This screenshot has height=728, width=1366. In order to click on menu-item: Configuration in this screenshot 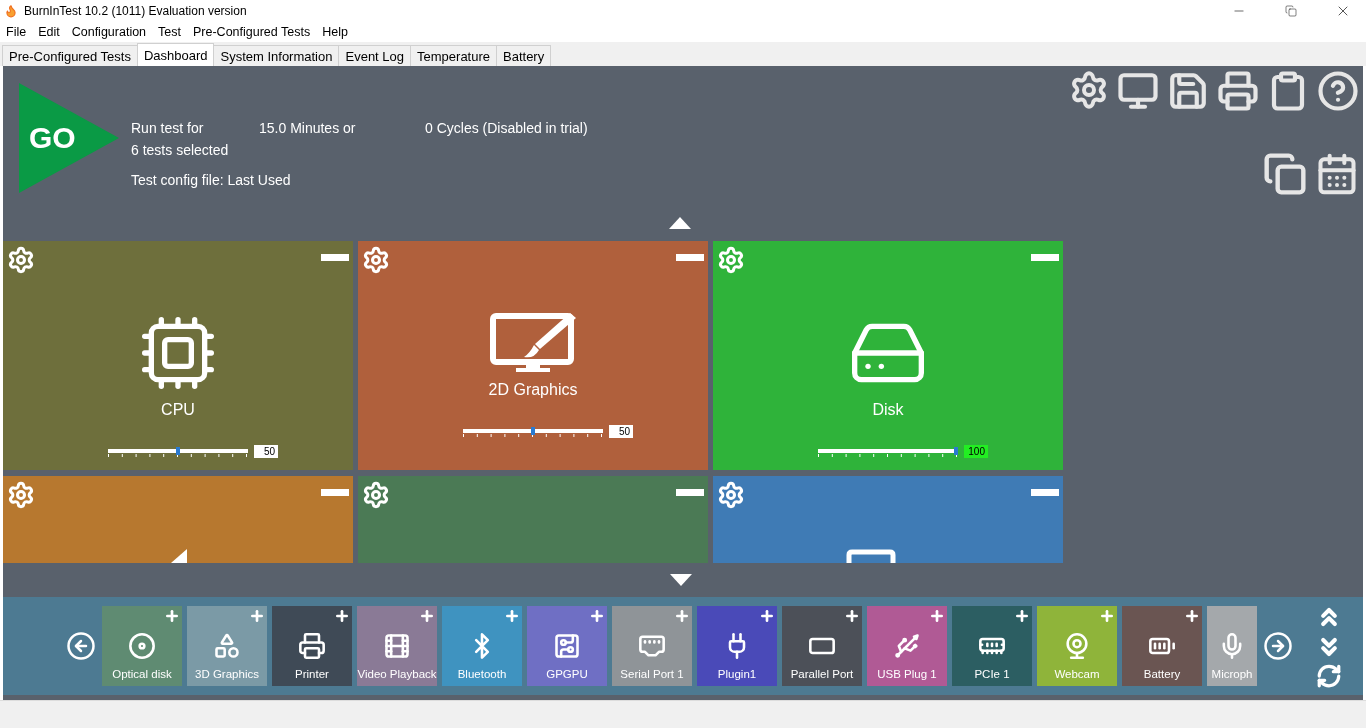, I will do `click(109, 32)`.